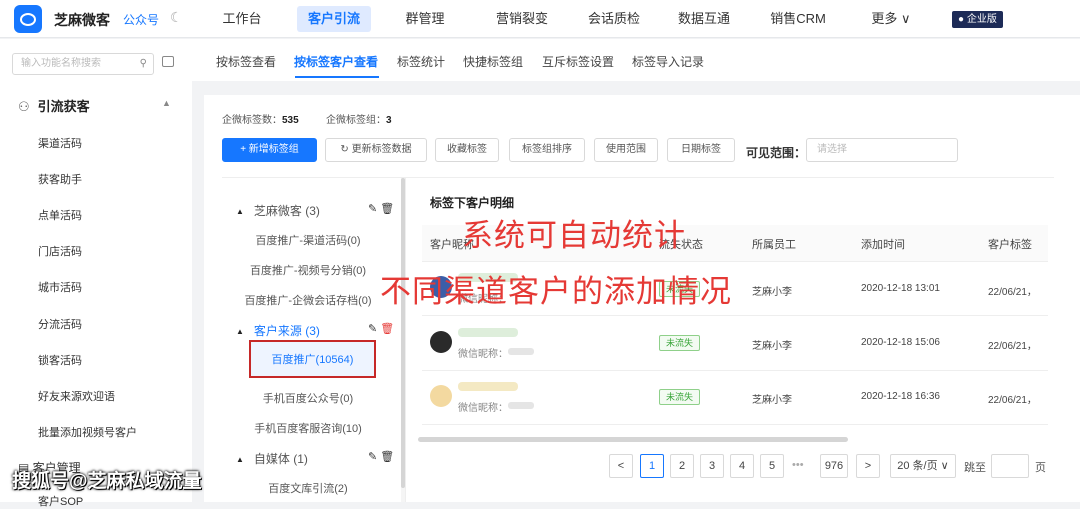 Image resolution: width=1080 pixels, height=509 pixels. Describe the element at coordinates (60, 324) in the screenshot. I see `sidebar-item-split-code: 分流活码` at that location.